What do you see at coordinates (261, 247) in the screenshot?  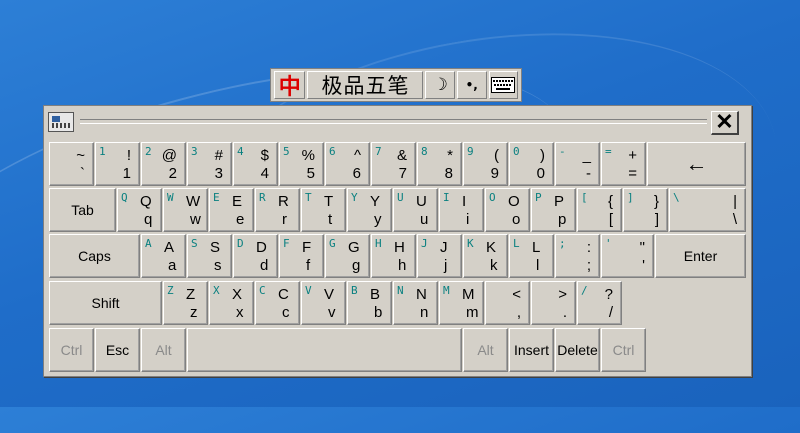 I see `key-upper-char: D` at bounding box center [261, 247].